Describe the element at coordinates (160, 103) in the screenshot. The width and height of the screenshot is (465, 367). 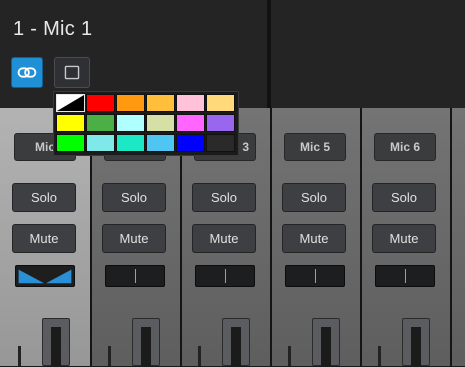
I see `color-swatch-amber` at that location.